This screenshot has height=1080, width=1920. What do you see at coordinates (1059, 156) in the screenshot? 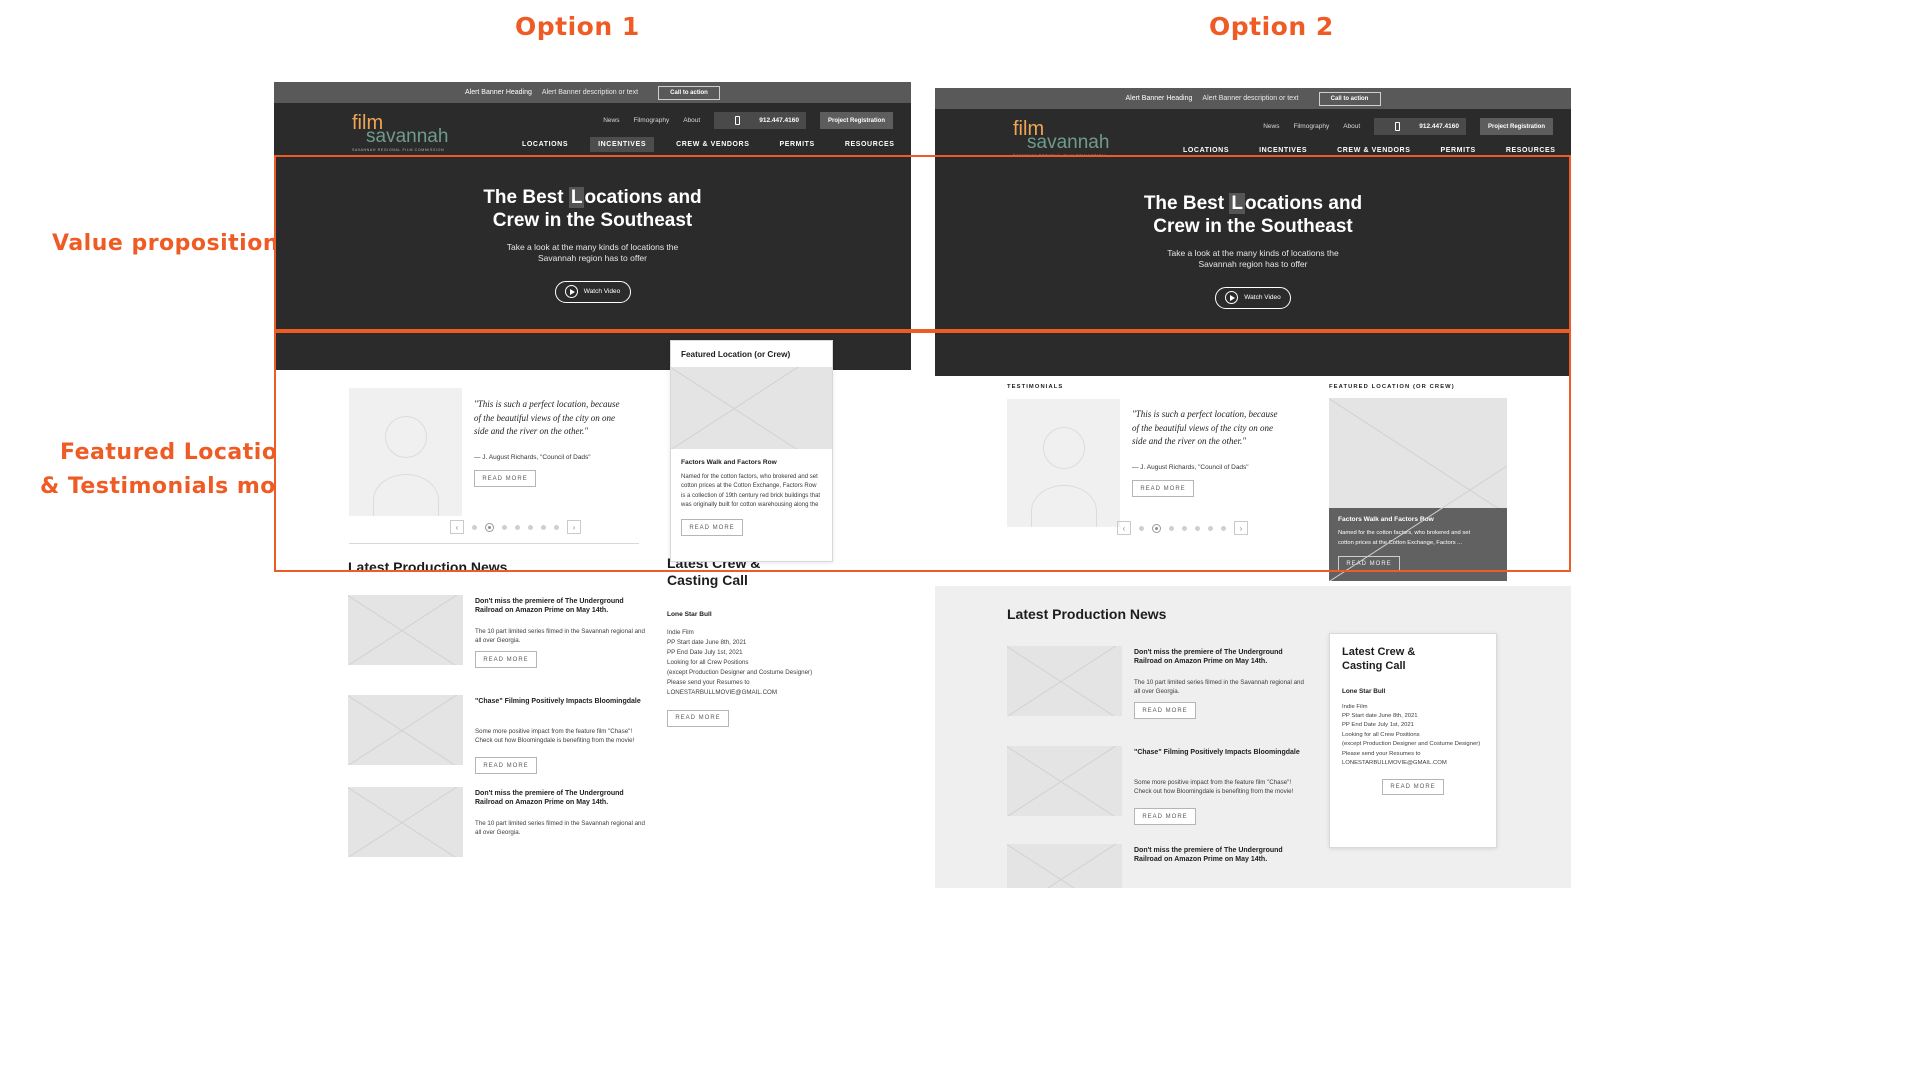
I see `logo-subtitle-option-2: SAVANNAH REGIONAL FILM COMMISSION` at bounding box center [1059, 156].